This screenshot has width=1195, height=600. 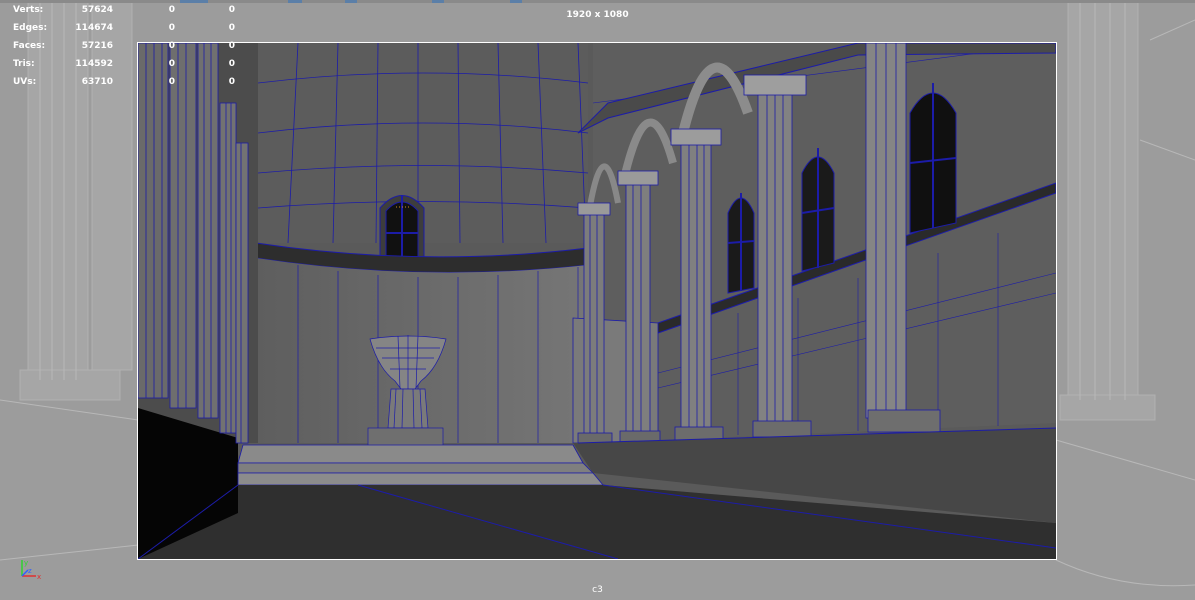 I want to click on hud-row-tris: Tris: 114592 0 0, so click(x=125, y=64).